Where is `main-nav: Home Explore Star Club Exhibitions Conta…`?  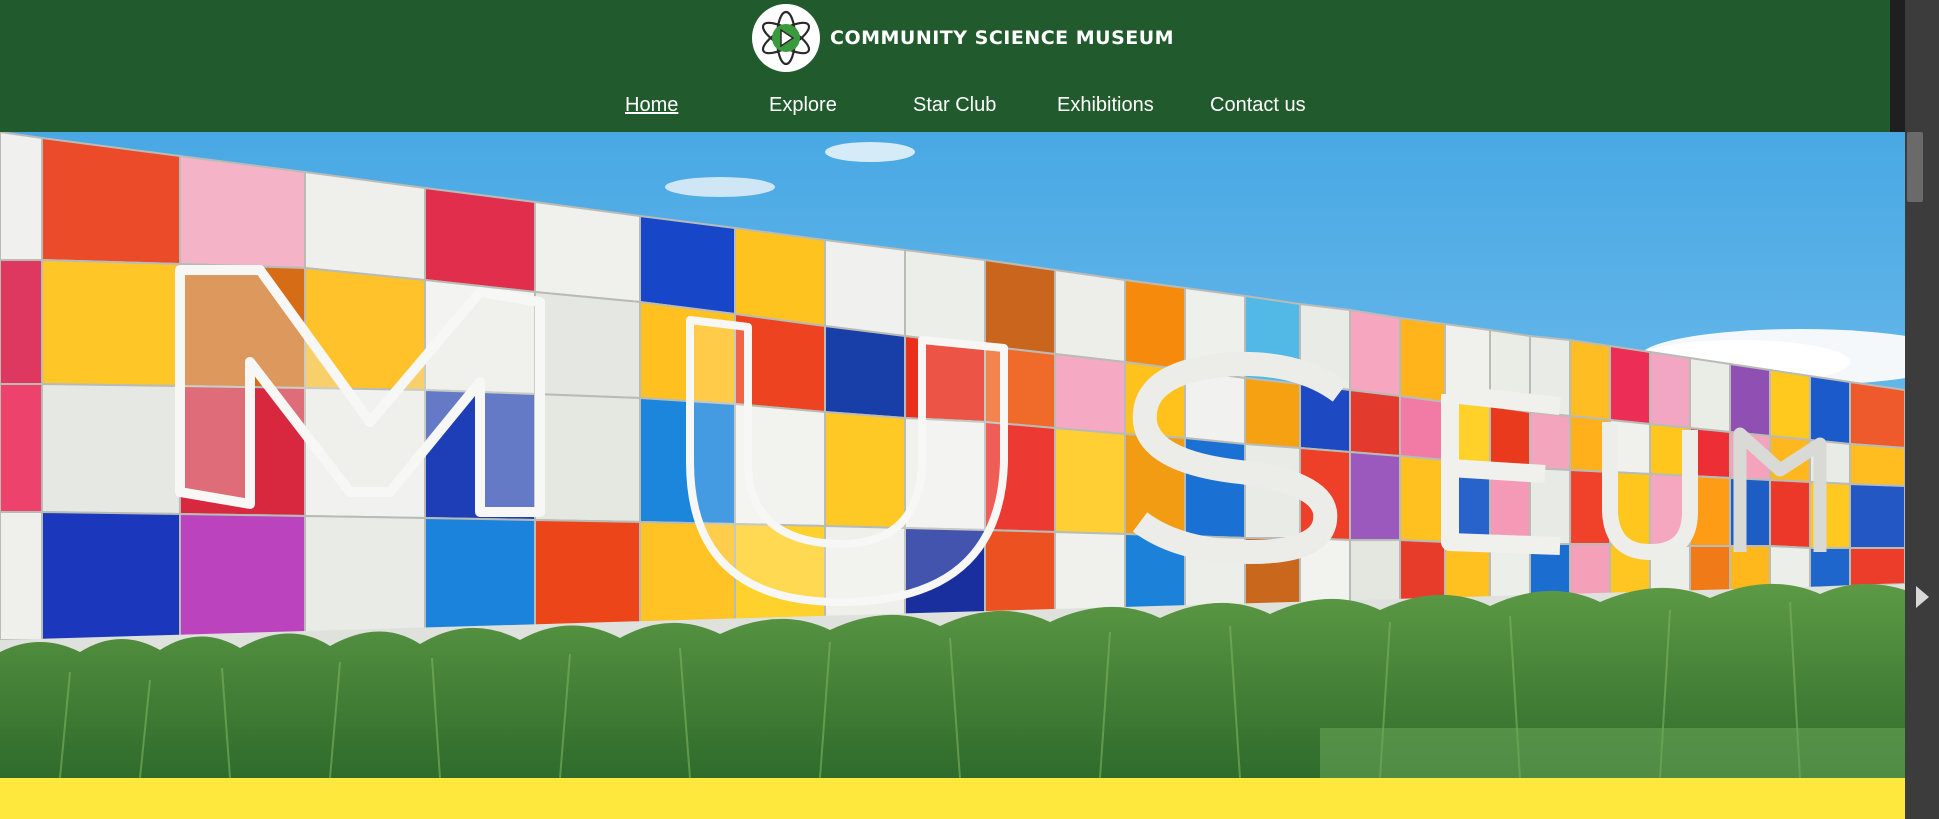
main-nav: Home Explore Star Club Exhibitions Conta… is located at coordinates (945, 106).